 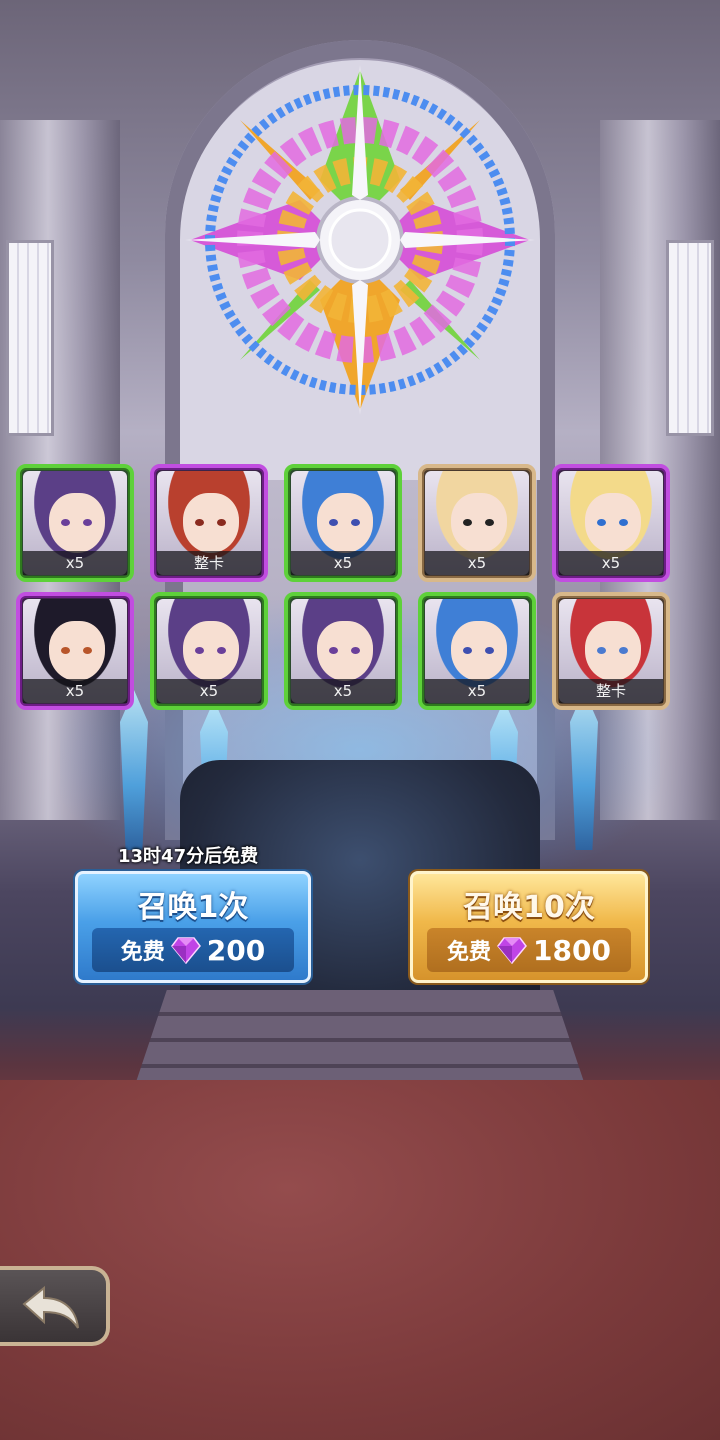 I want to click on summon-ten-label: 召唤10次, so click(x=529, y=907).